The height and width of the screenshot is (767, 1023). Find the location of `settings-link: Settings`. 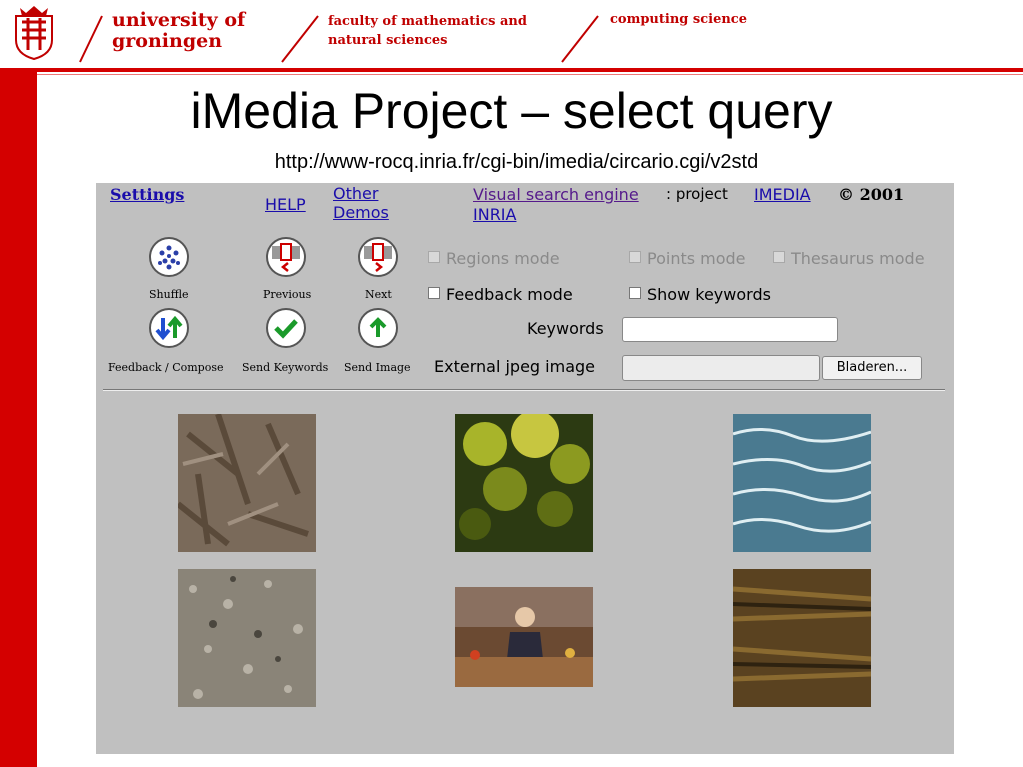

settings-link: Settings is located at coordinates (147, 194).